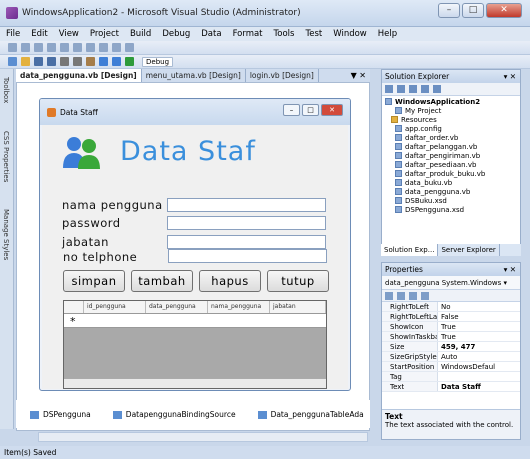  What do you see at coordinates (79, 75) in the screenshot?
I see `tab-data-pengguna: data_pengguna.vb [Design]` at bounding box center [79, 75].